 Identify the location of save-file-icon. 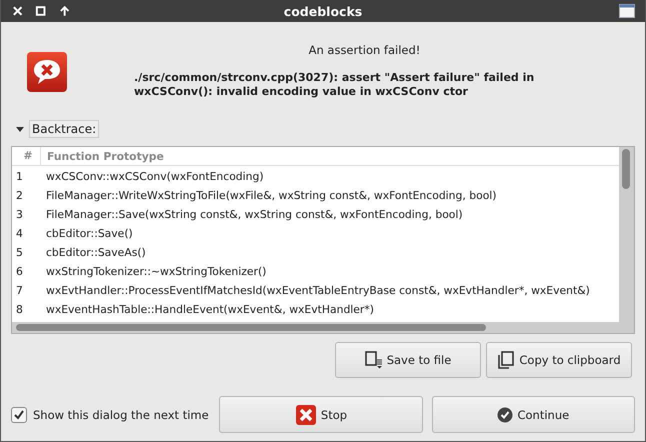
(373, 360).